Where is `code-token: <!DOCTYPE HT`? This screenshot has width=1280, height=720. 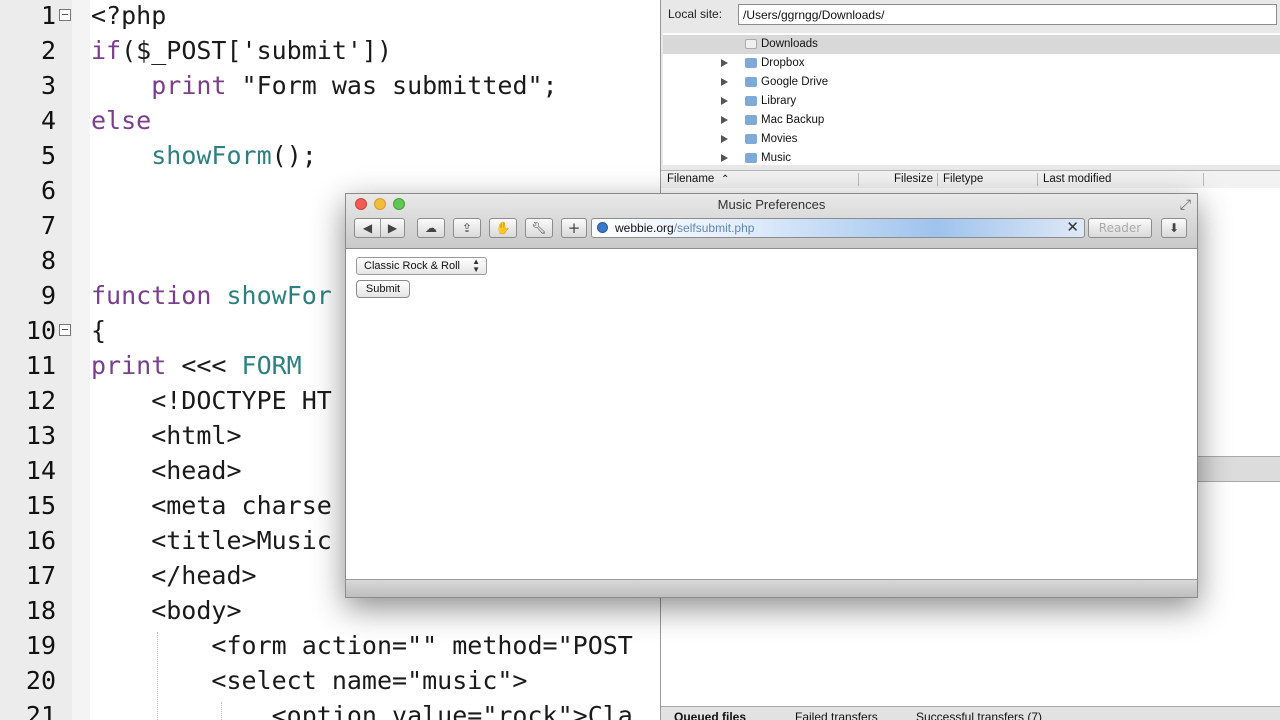 code-token: <!DOCTYPE HT is located at coordinates (211, 400).